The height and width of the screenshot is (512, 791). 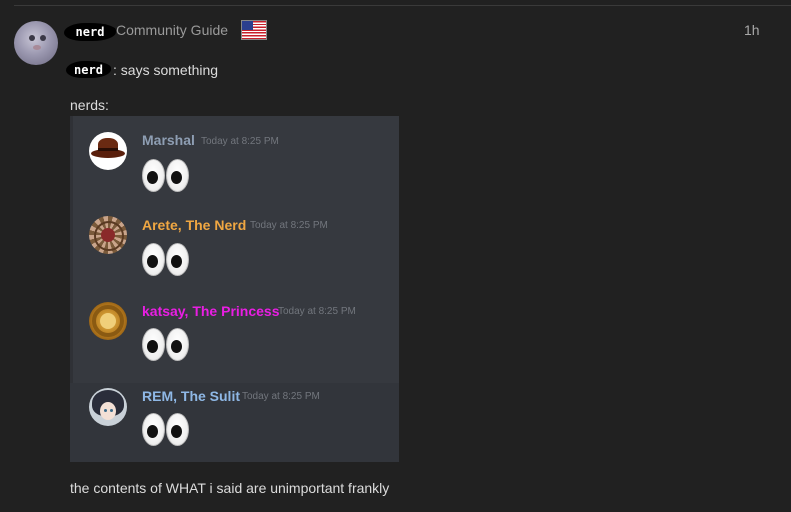 I want to click on author-nick-badge: nerd, so click(x=90, y=32).